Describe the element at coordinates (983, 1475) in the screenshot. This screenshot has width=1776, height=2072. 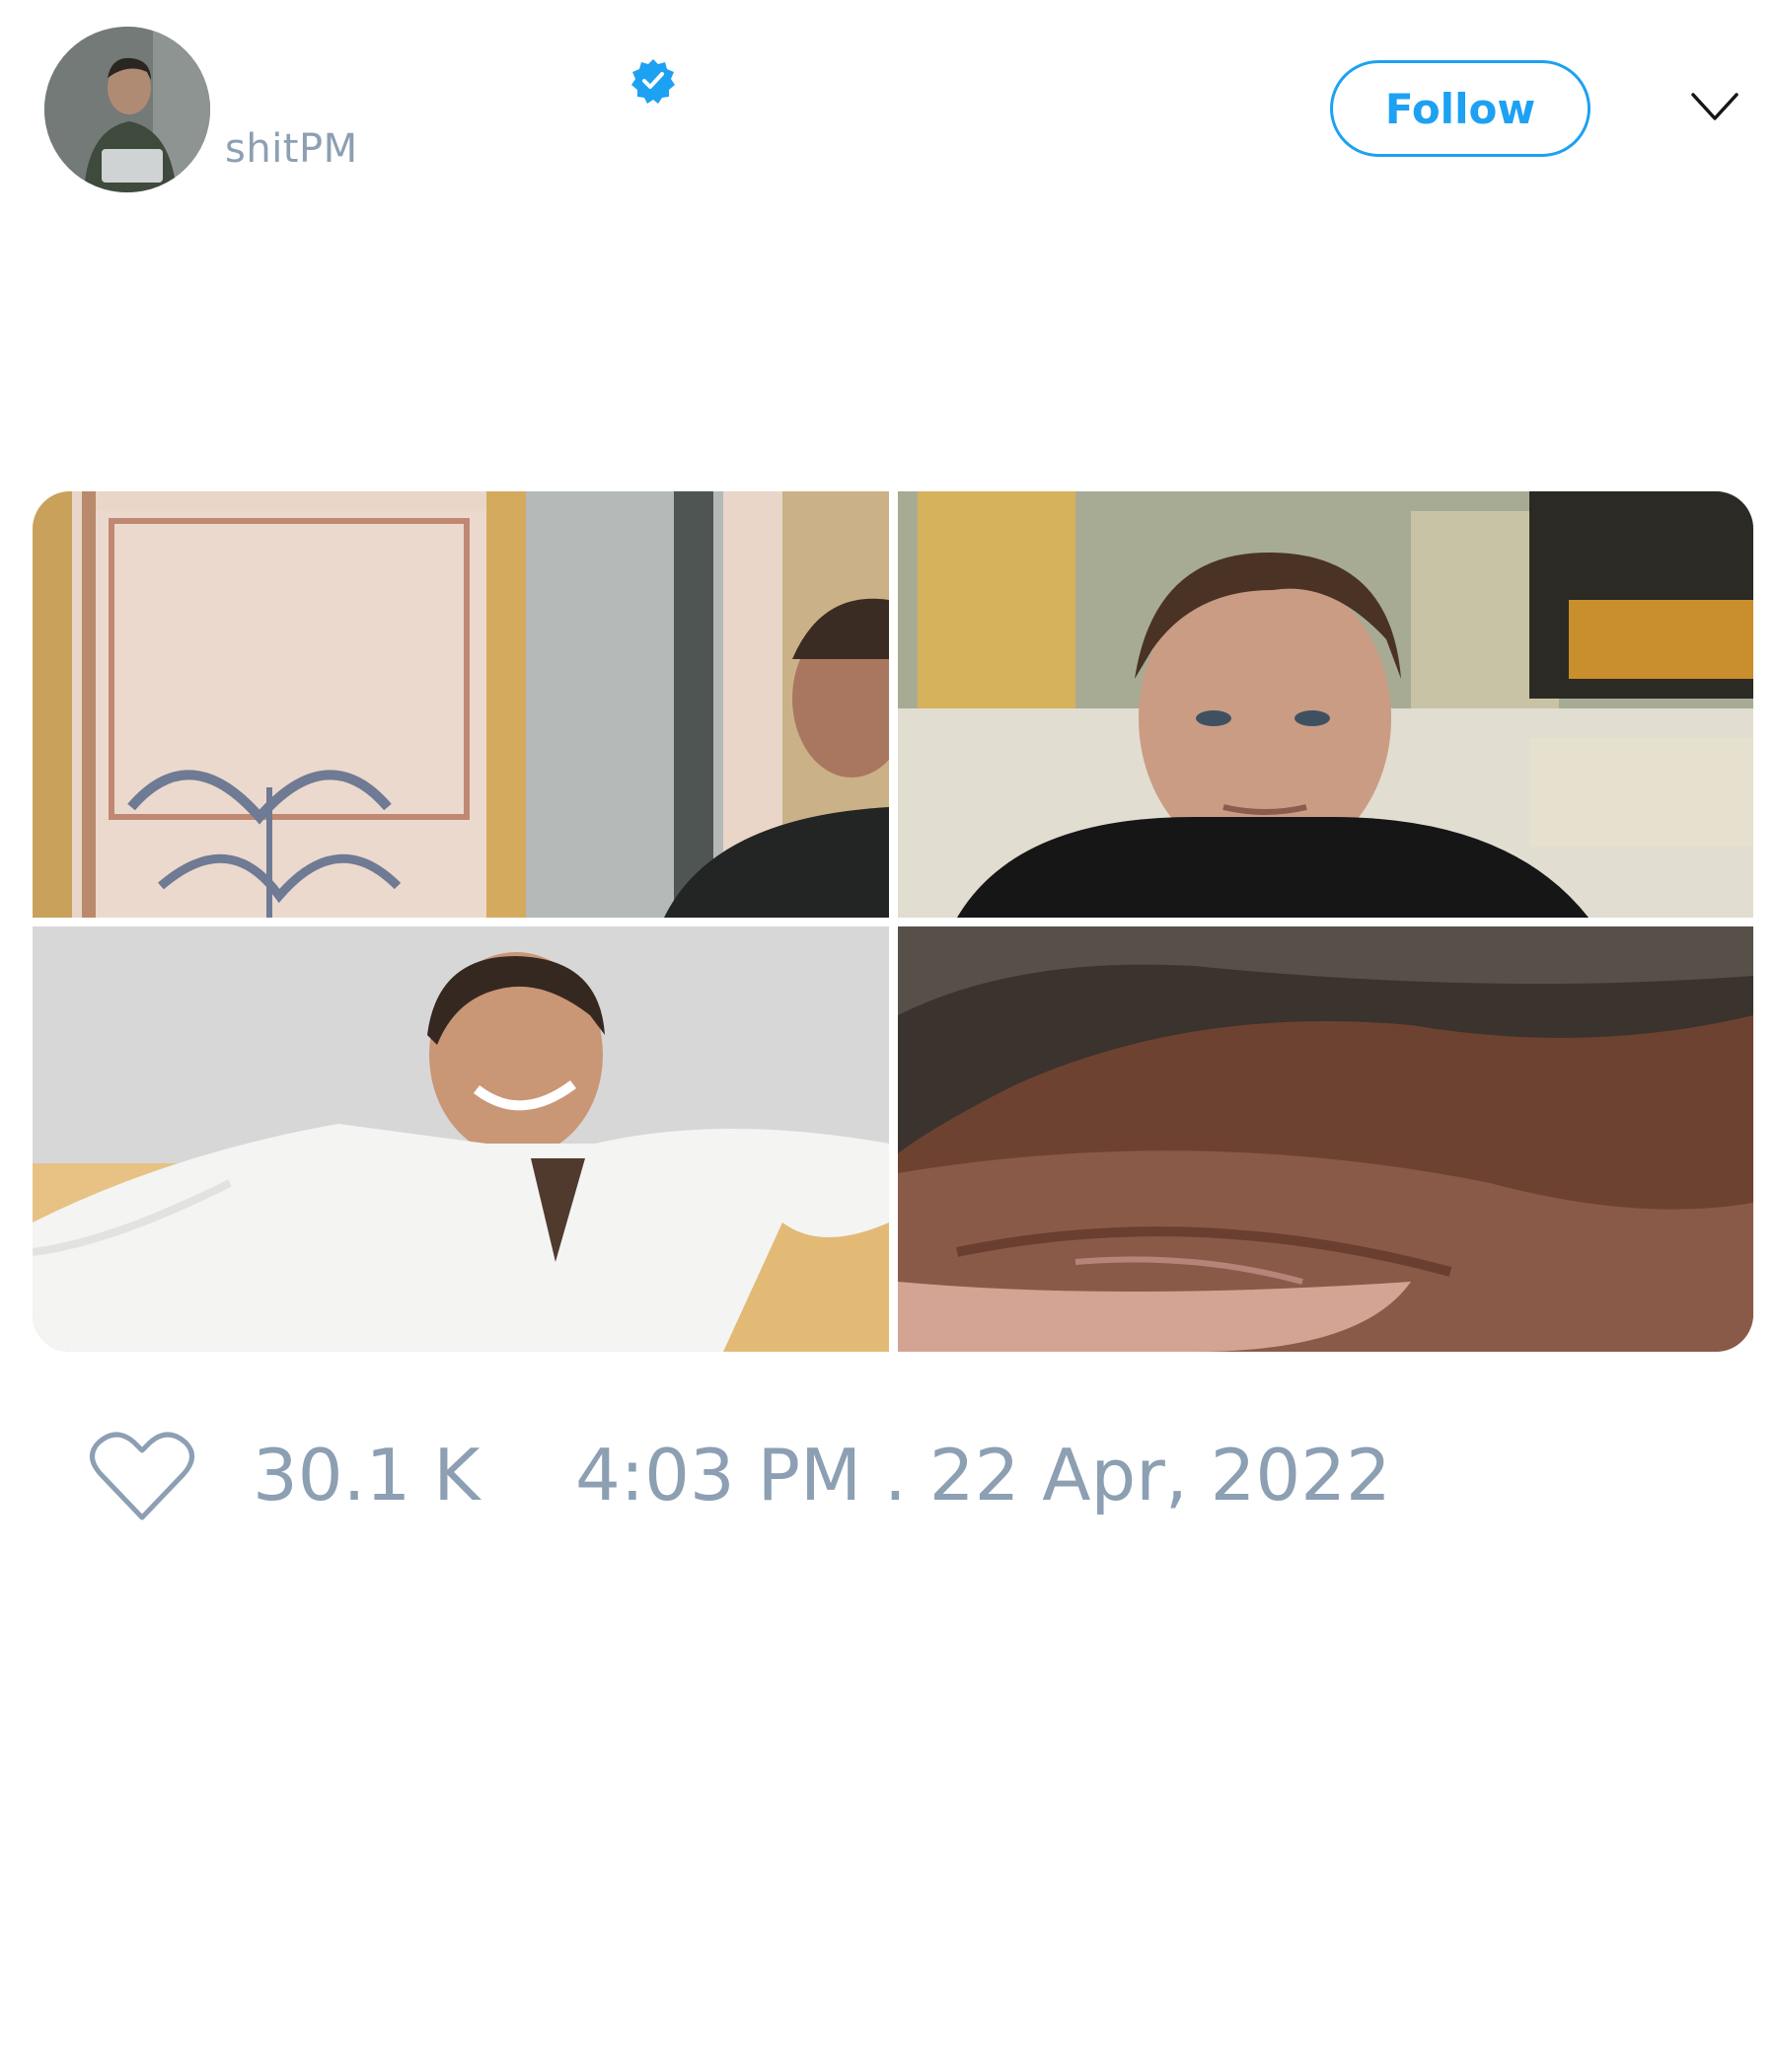
I see `tweet-timestamp: 4:03 PM . 22 Apr, 2022` at that location.